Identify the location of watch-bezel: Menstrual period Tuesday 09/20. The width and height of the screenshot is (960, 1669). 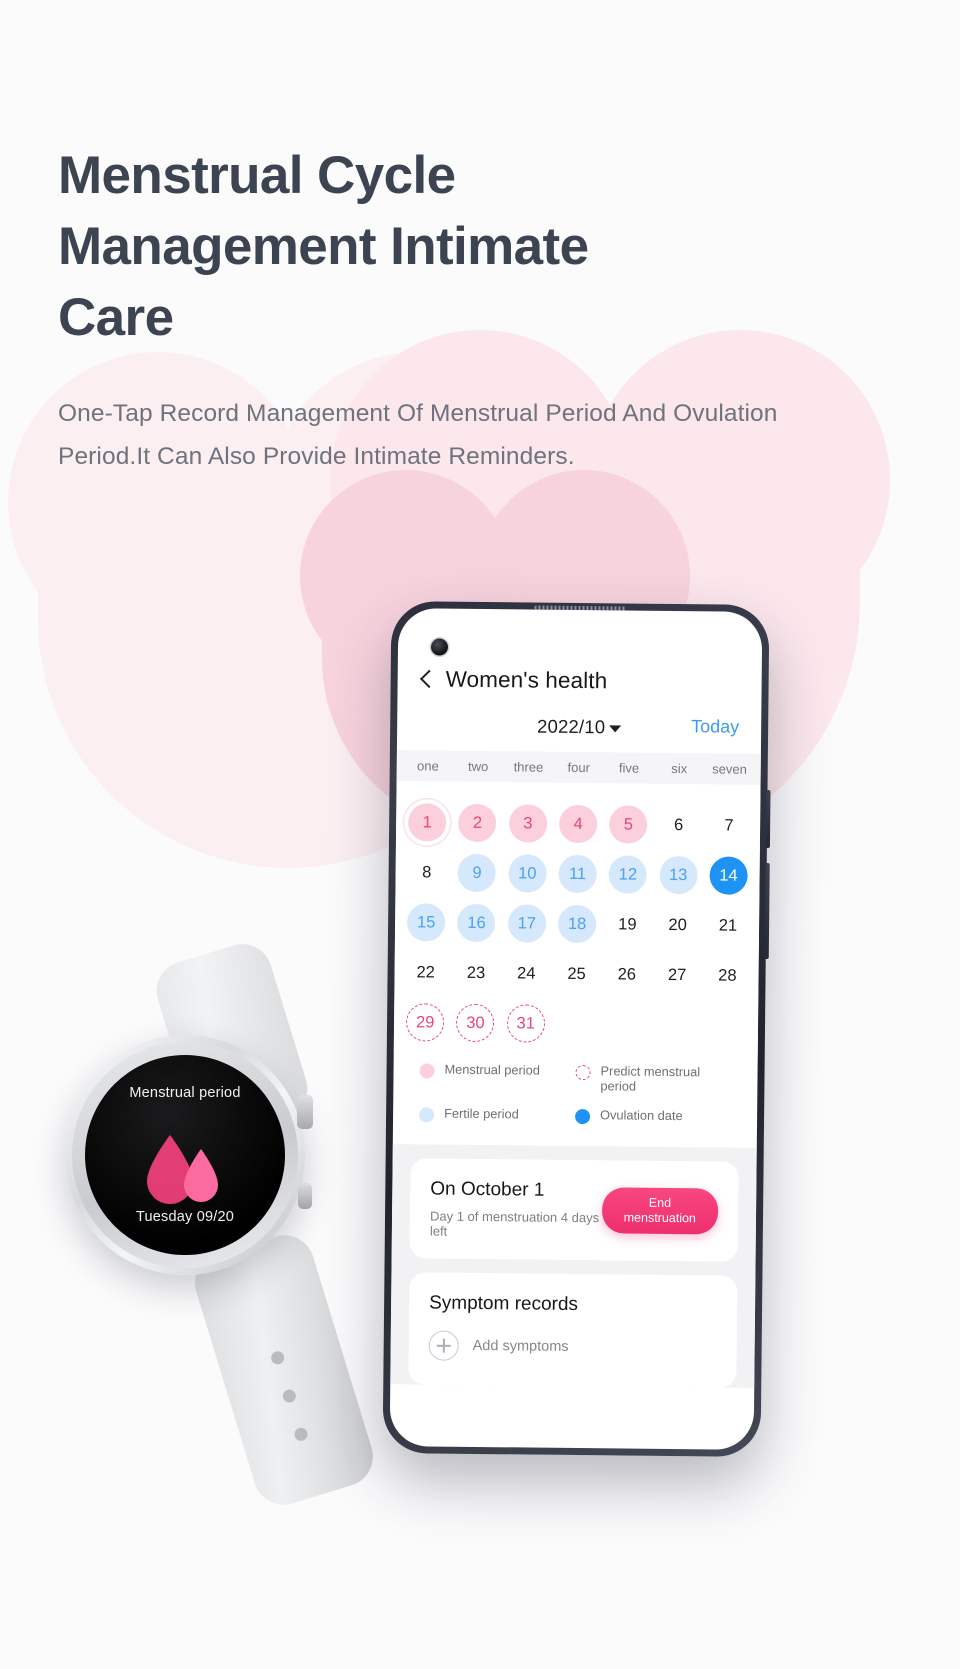
(185, 1155).